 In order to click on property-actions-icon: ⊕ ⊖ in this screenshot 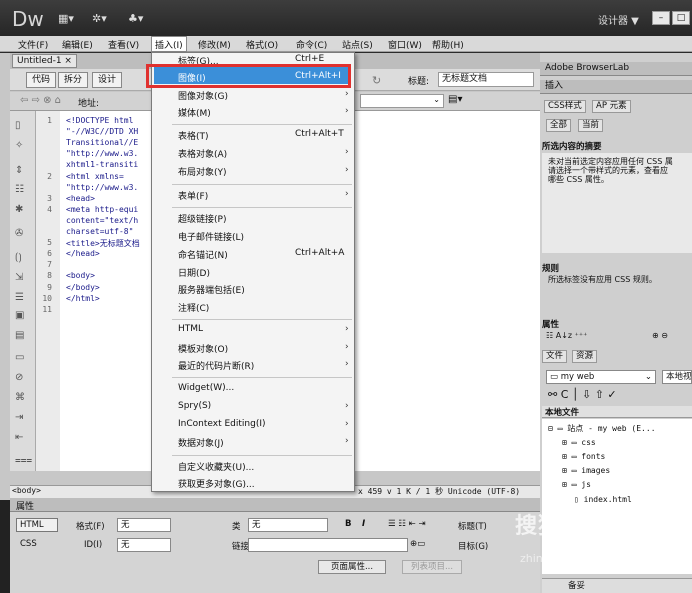, I will do `click(660, 335)`.